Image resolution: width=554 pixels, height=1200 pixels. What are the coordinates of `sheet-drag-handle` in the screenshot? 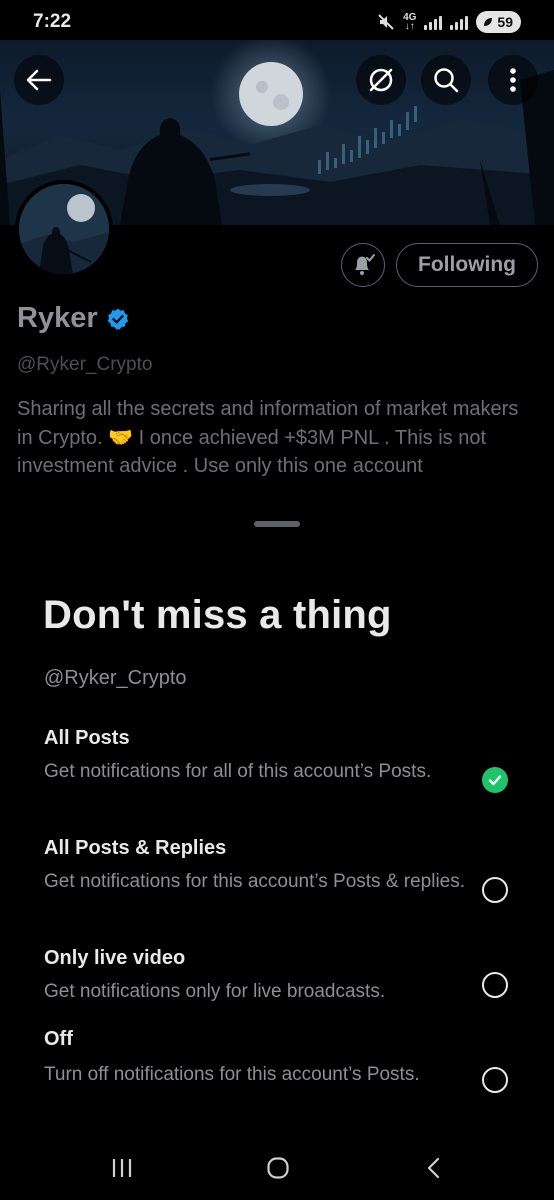 It's located at (277, 524).